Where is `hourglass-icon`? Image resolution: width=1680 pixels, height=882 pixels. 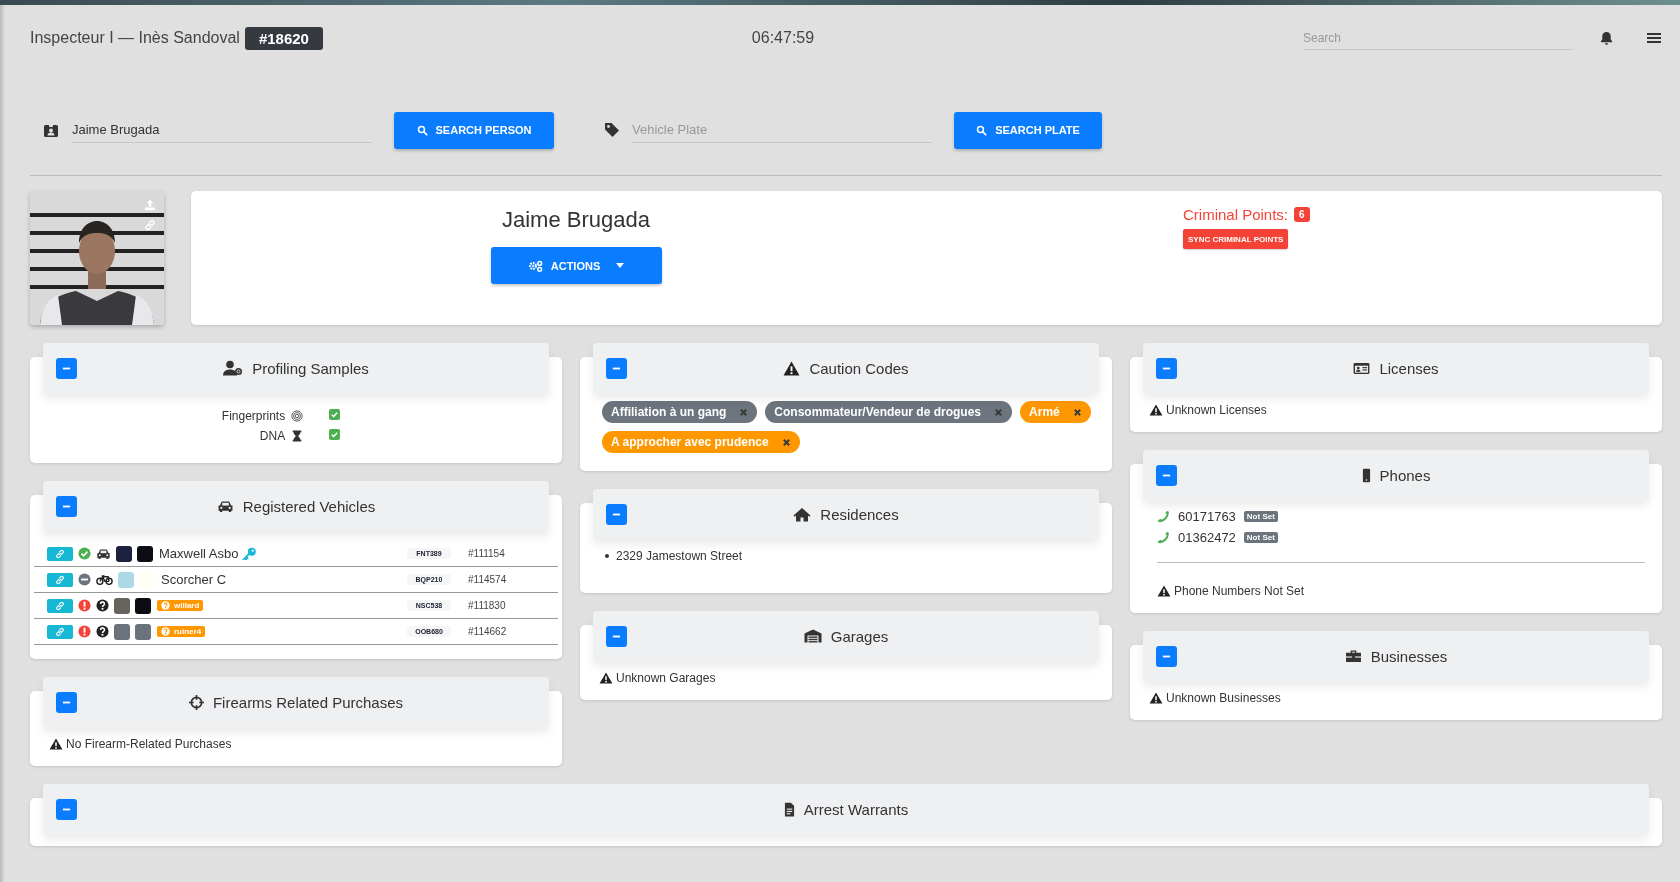 hourglass-icon is located at coordinates (297, 436).